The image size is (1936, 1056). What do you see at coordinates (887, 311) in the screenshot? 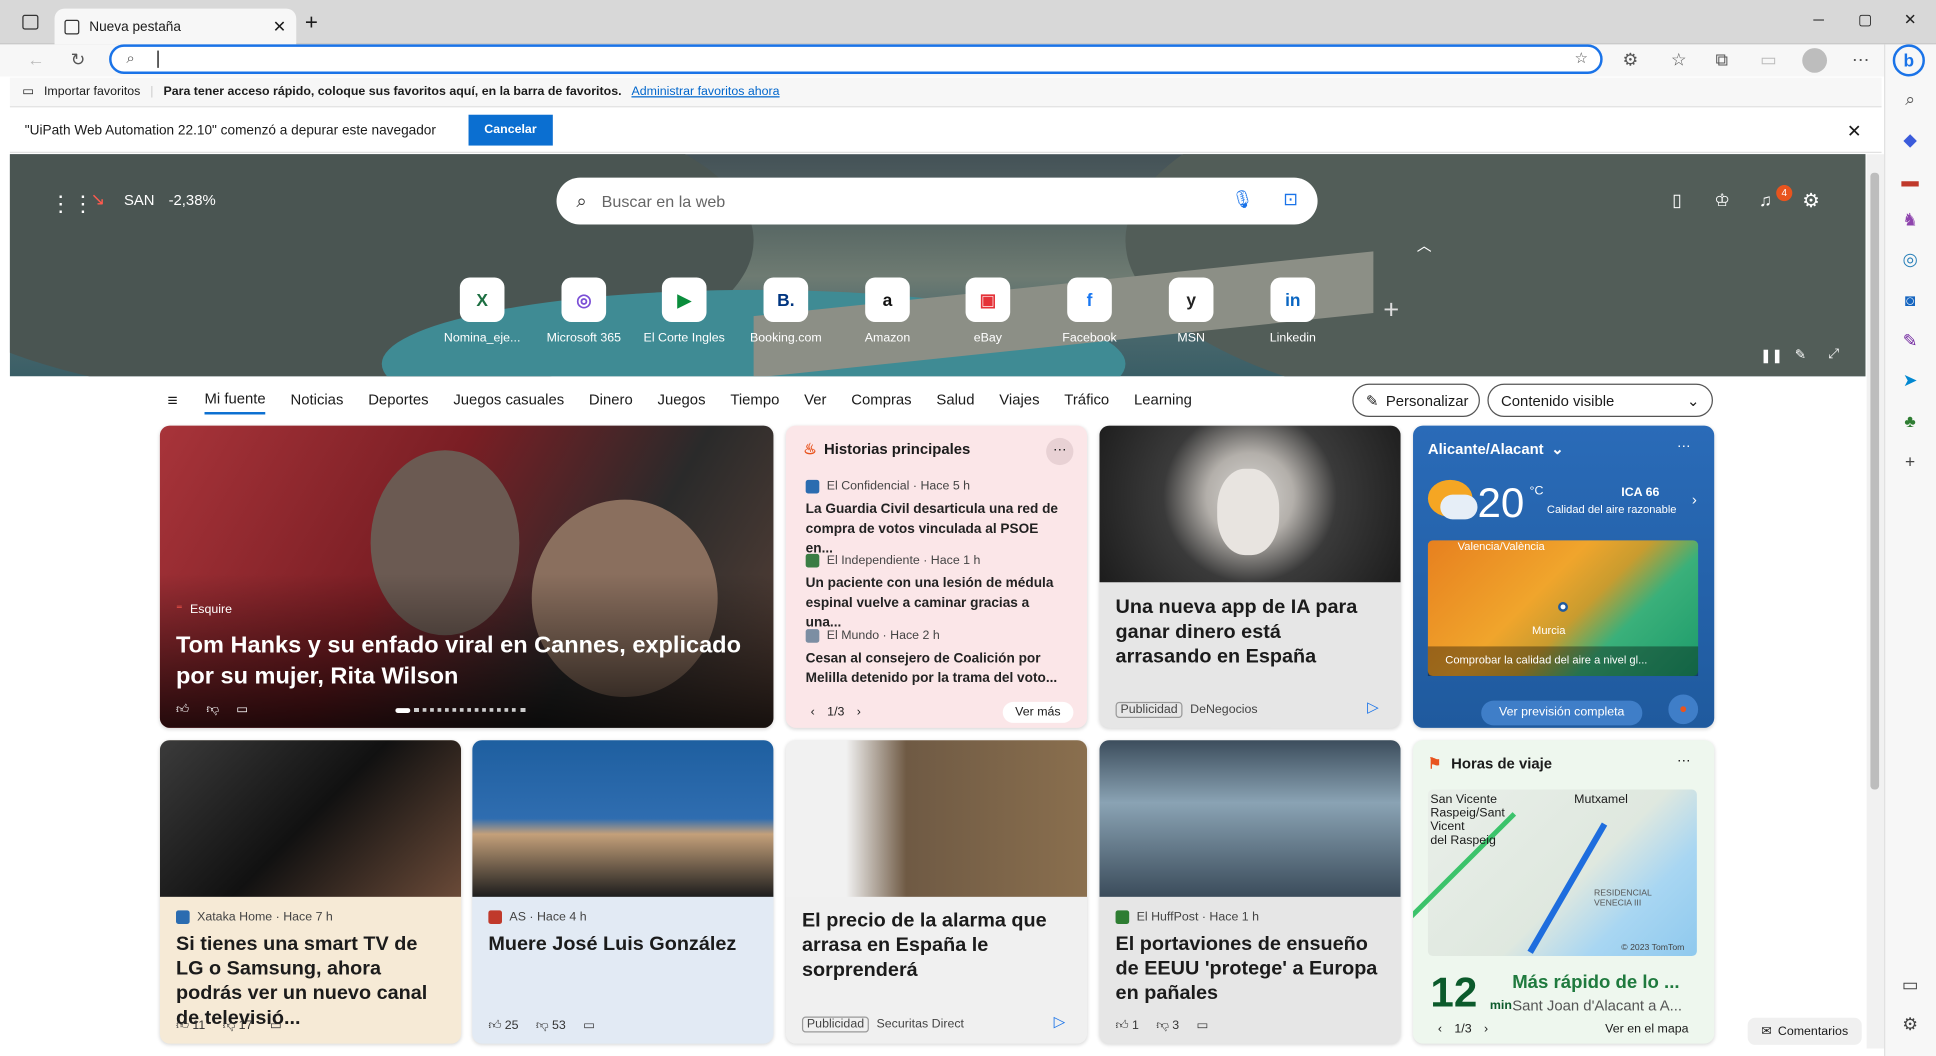
I see `shortcut-tile: a Amazon` at bounding box center [887, 311].